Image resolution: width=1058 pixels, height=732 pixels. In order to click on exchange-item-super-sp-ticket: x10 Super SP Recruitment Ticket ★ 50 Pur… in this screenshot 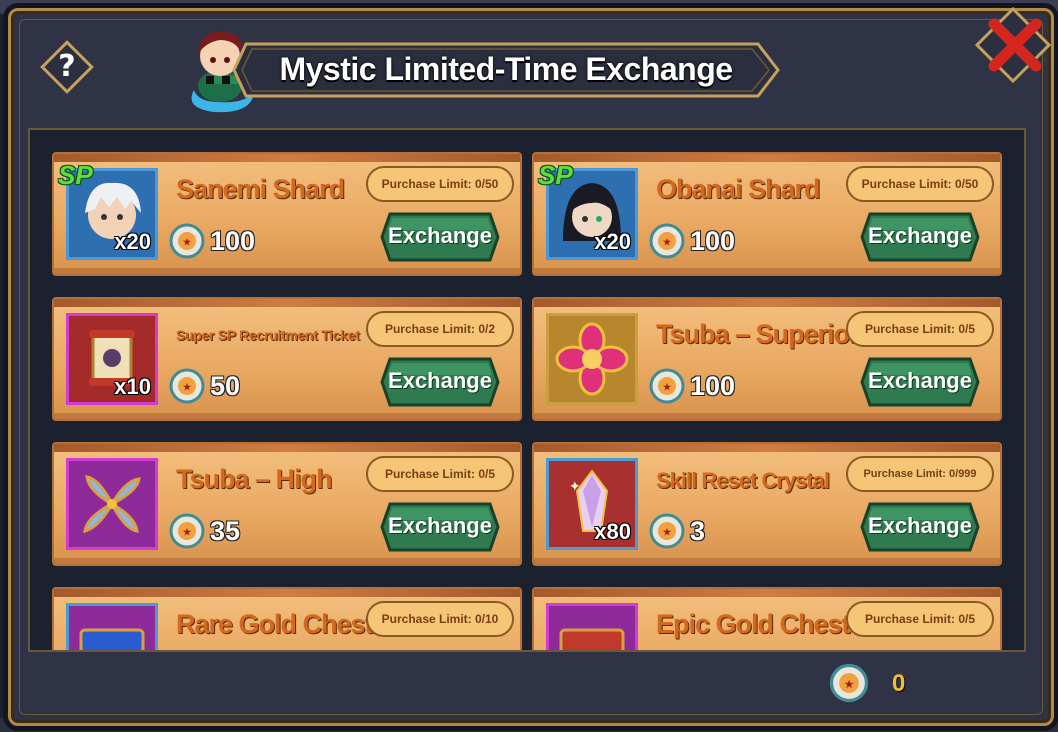, I will do `click(287, 359)`.